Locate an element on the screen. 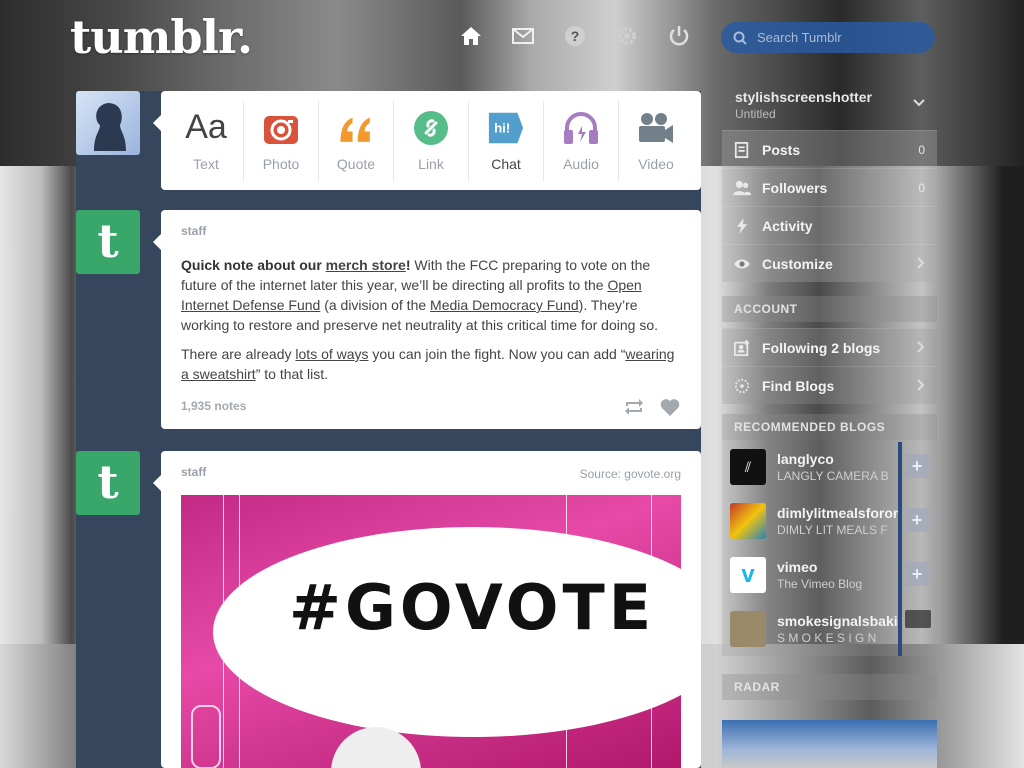  reblog-icon is located at coordinates (634, 407).